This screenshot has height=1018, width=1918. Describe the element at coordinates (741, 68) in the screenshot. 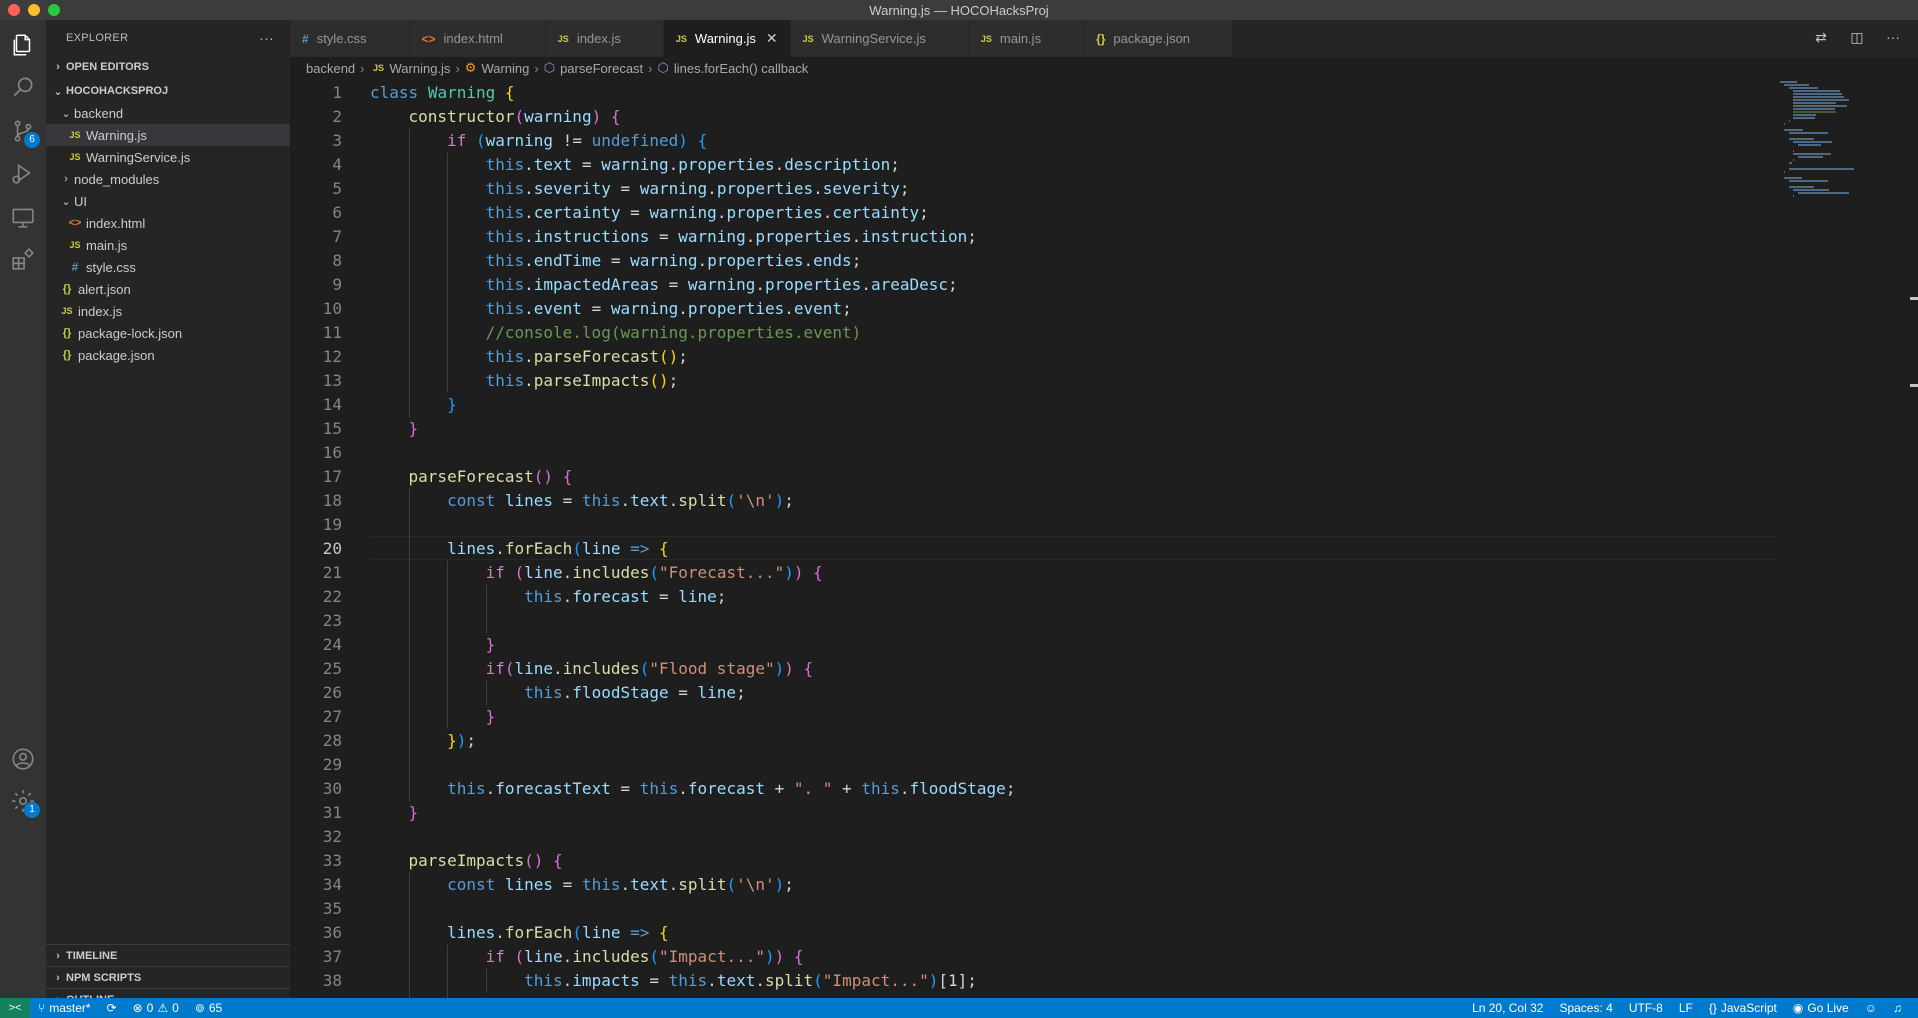

I see `breadcrumb-callback: lines.forEach() callback` at that location.